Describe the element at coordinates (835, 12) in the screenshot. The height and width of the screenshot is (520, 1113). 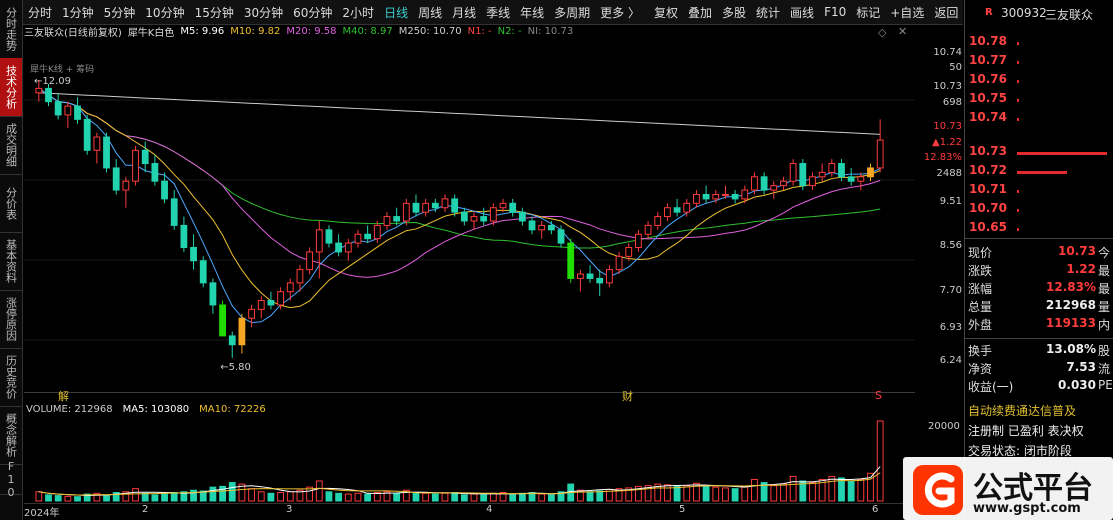
I see `toolbar-action-5: F10` at that location.